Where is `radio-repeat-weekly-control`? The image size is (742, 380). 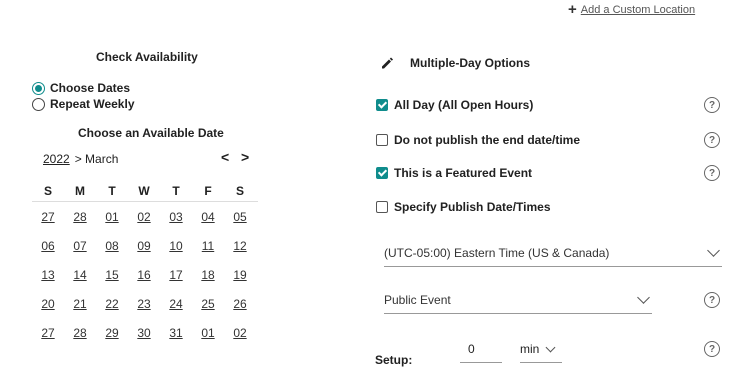
radio-repeat-weekly-control is located at coordinates (38, 104).